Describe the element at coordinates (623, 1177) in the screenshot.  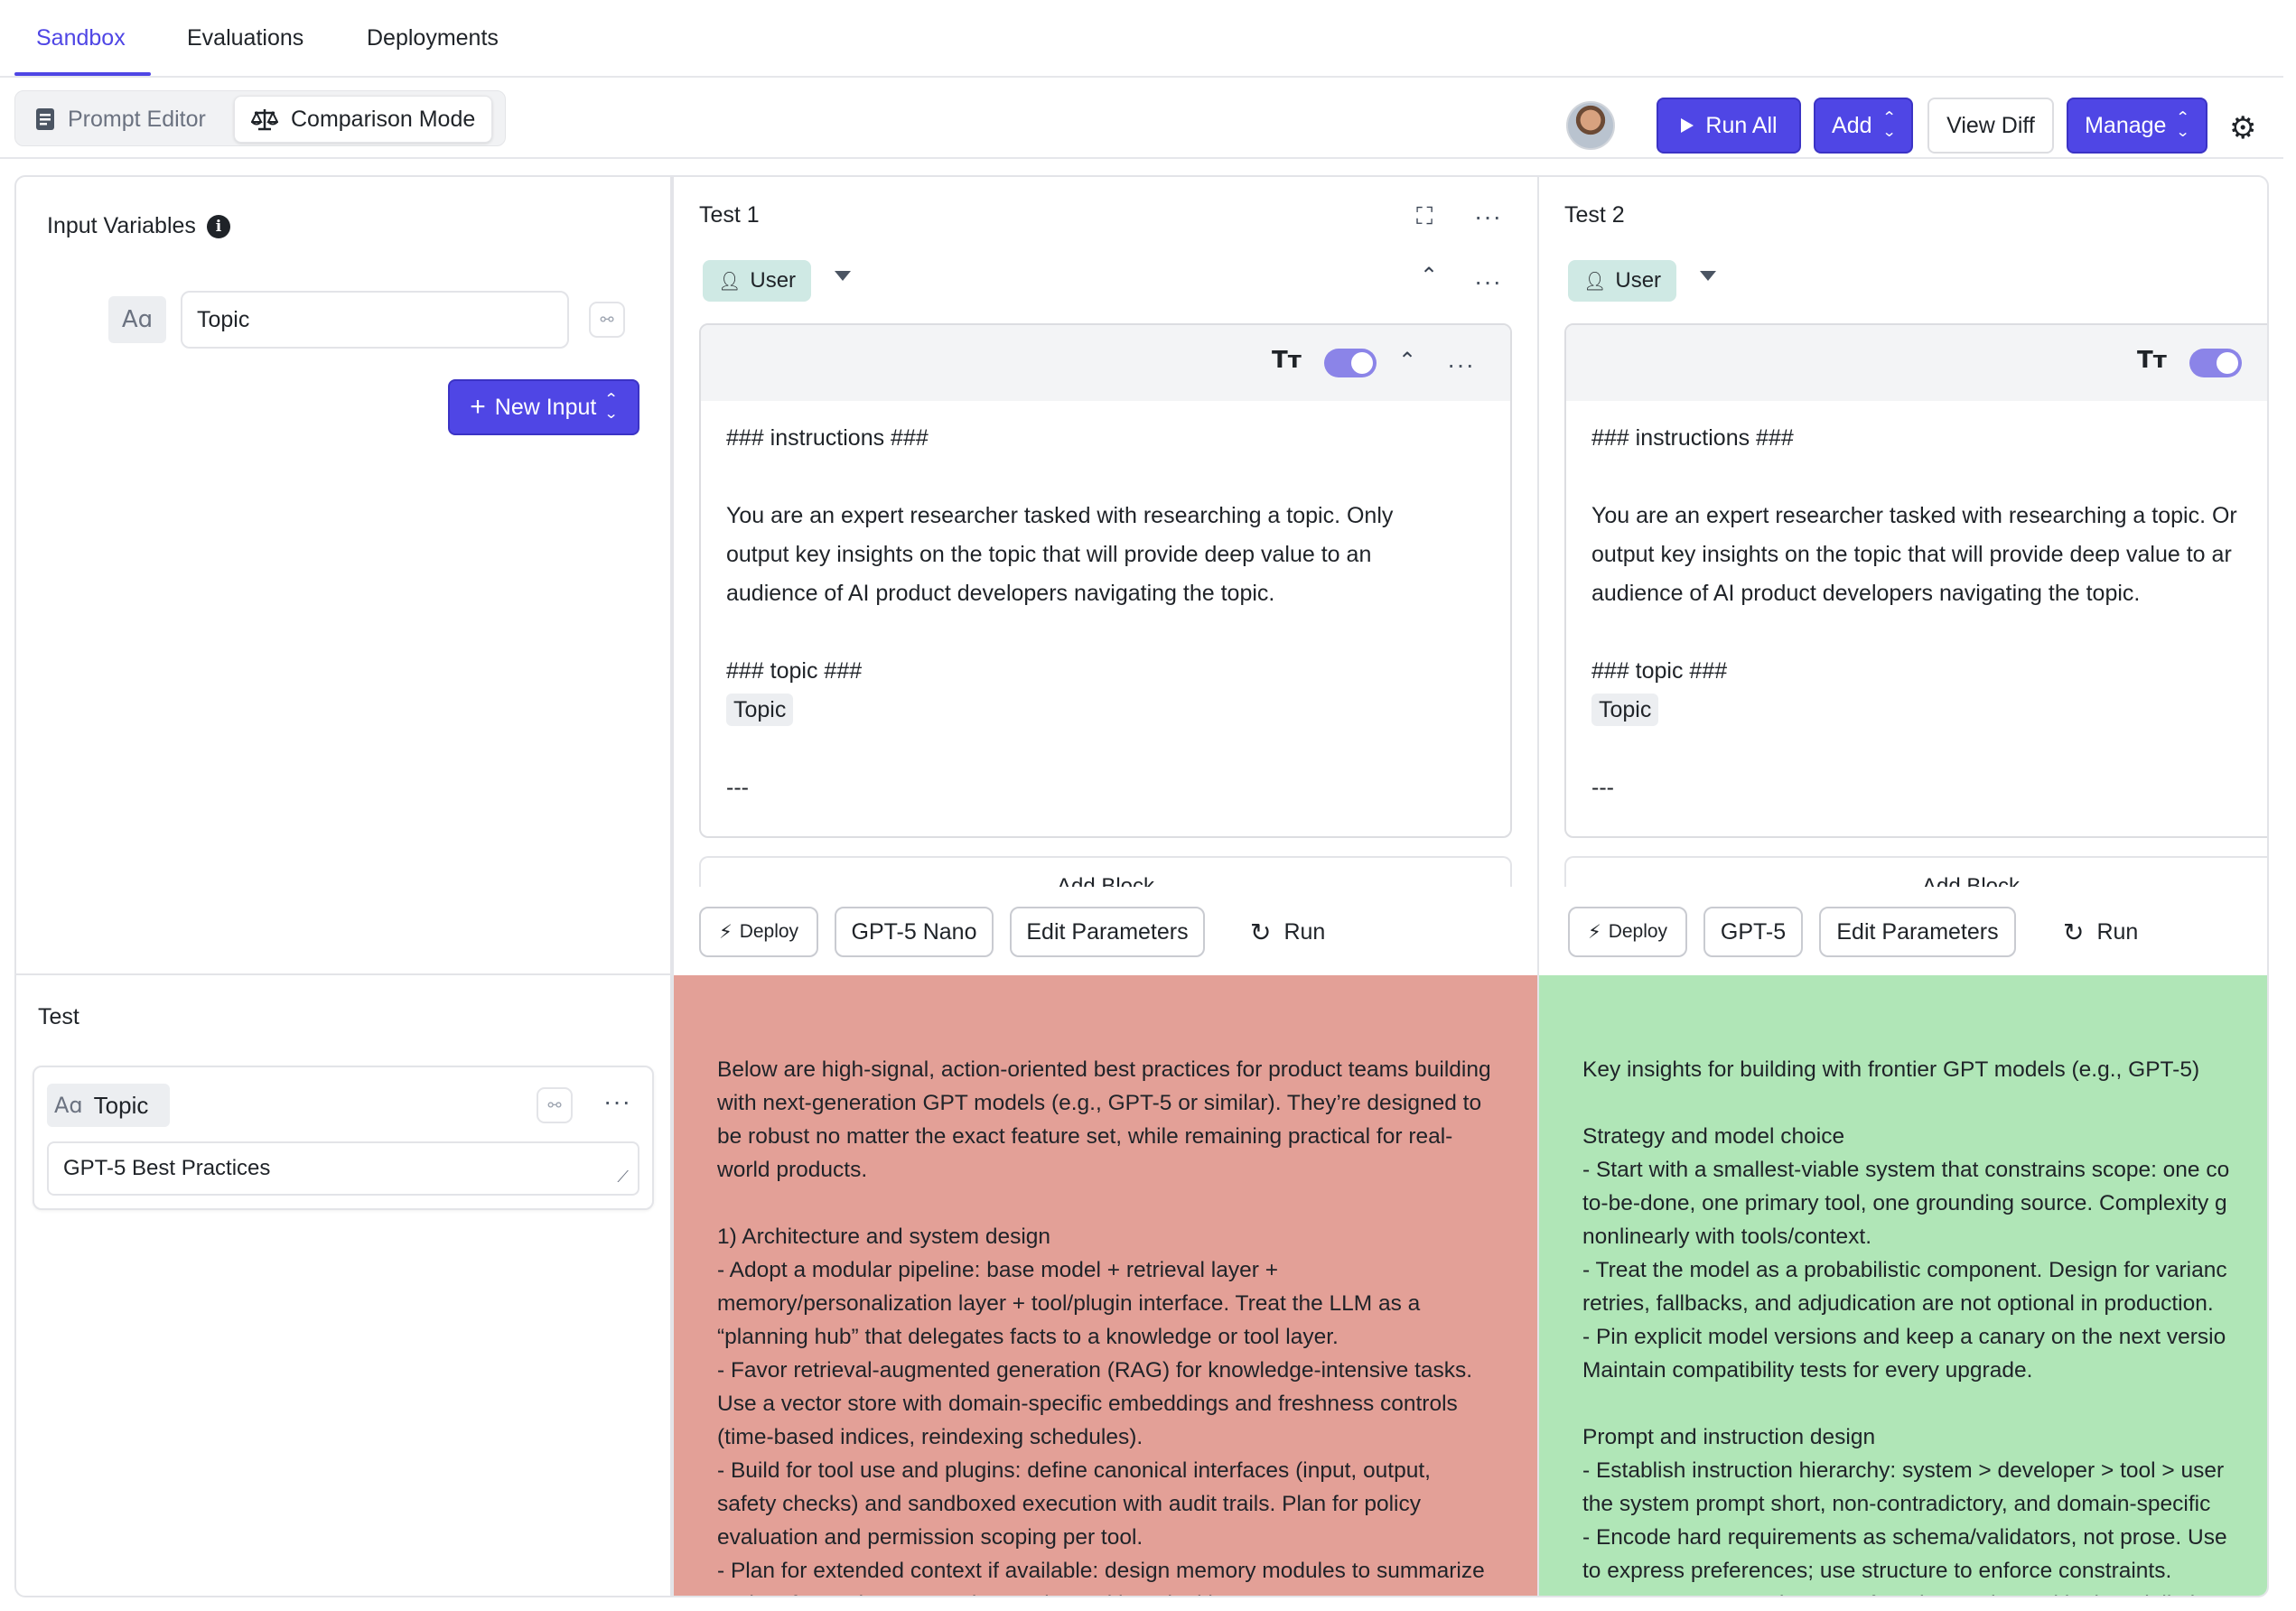
I see `resize-handle-icon: ⟋` at that location.